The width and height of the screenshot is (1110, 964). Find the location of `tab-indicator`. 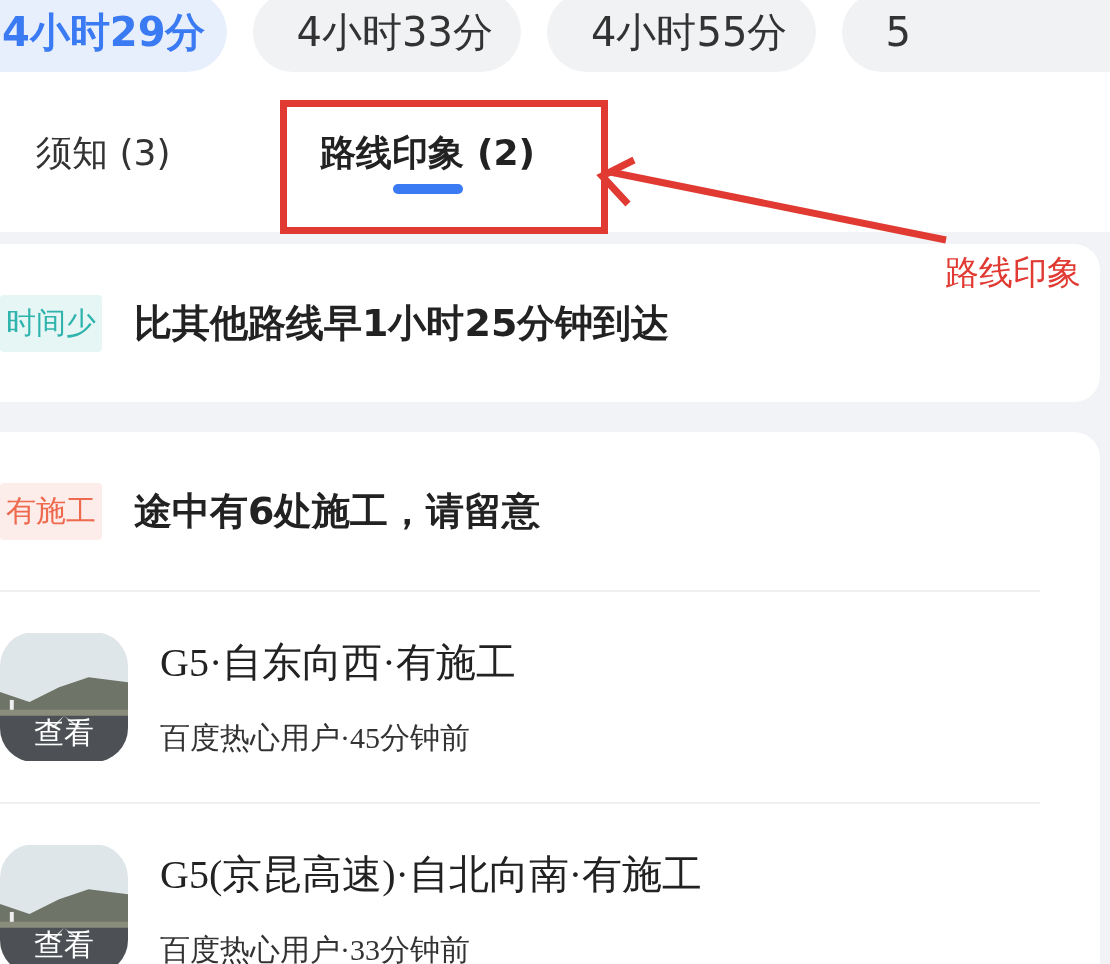

tab-indicator is located at coordinates (427, 189).